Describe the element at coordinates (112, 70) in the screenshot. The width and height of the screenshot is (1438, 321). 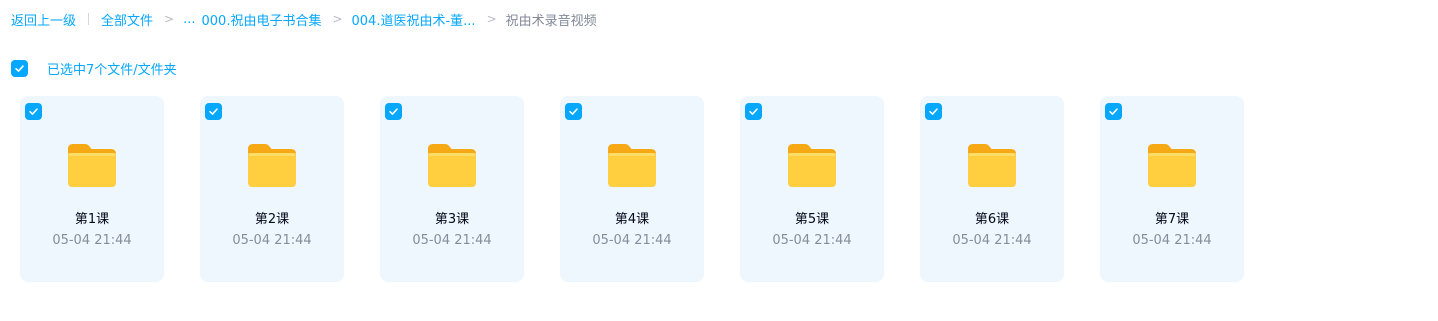
I see `selection-count-label: 已选中7个文件/文件夹` at that location.